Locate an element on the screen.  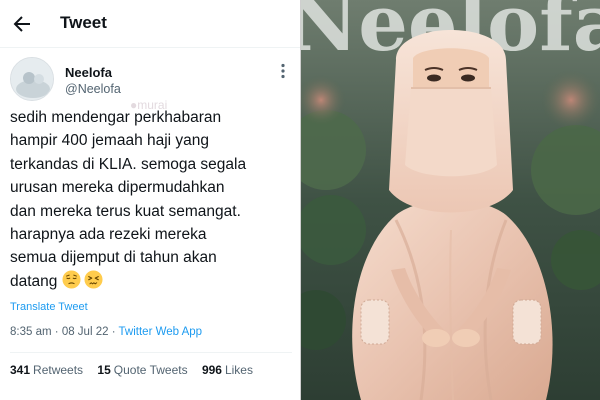
tweet-header: Tweet is located at coordinates (150, 24).